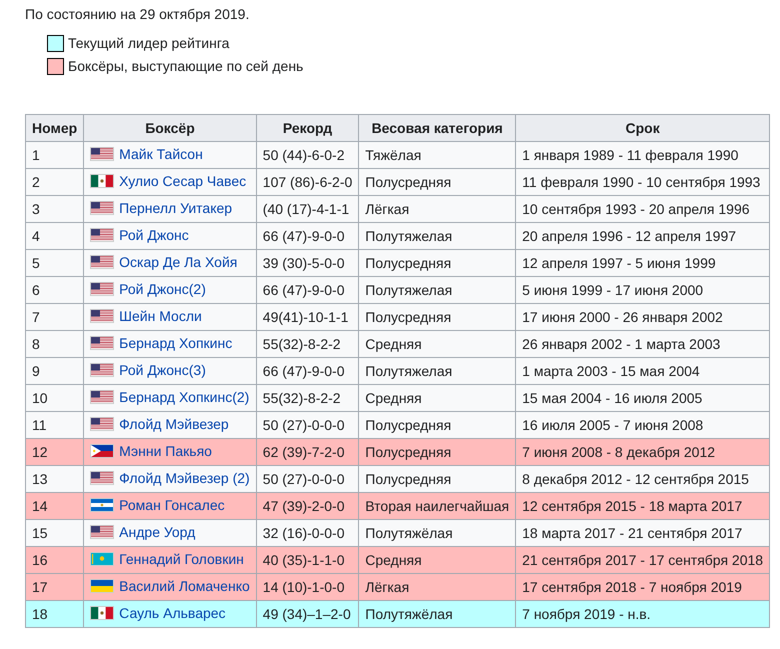 The width and height of the screenshot is (780, 649). I want to click on table-cell: 12 апреля 1997 - 5 июня 1999, so click(643, 263).